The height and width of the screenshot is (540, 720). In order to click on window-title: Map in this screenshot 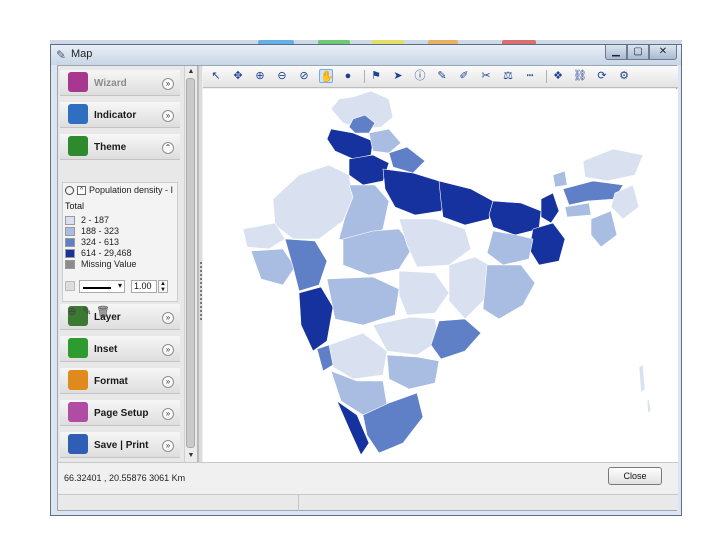, I will do `click(82, 54)`.